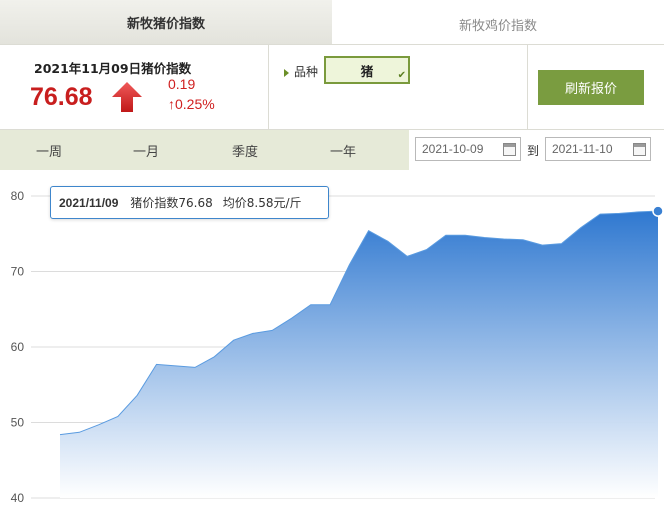 The height and width of the screenshot is (515, 664). Describe the element at coordinates (343, 150) in the screenshot. I see `range-year-button: 一年` at that location.